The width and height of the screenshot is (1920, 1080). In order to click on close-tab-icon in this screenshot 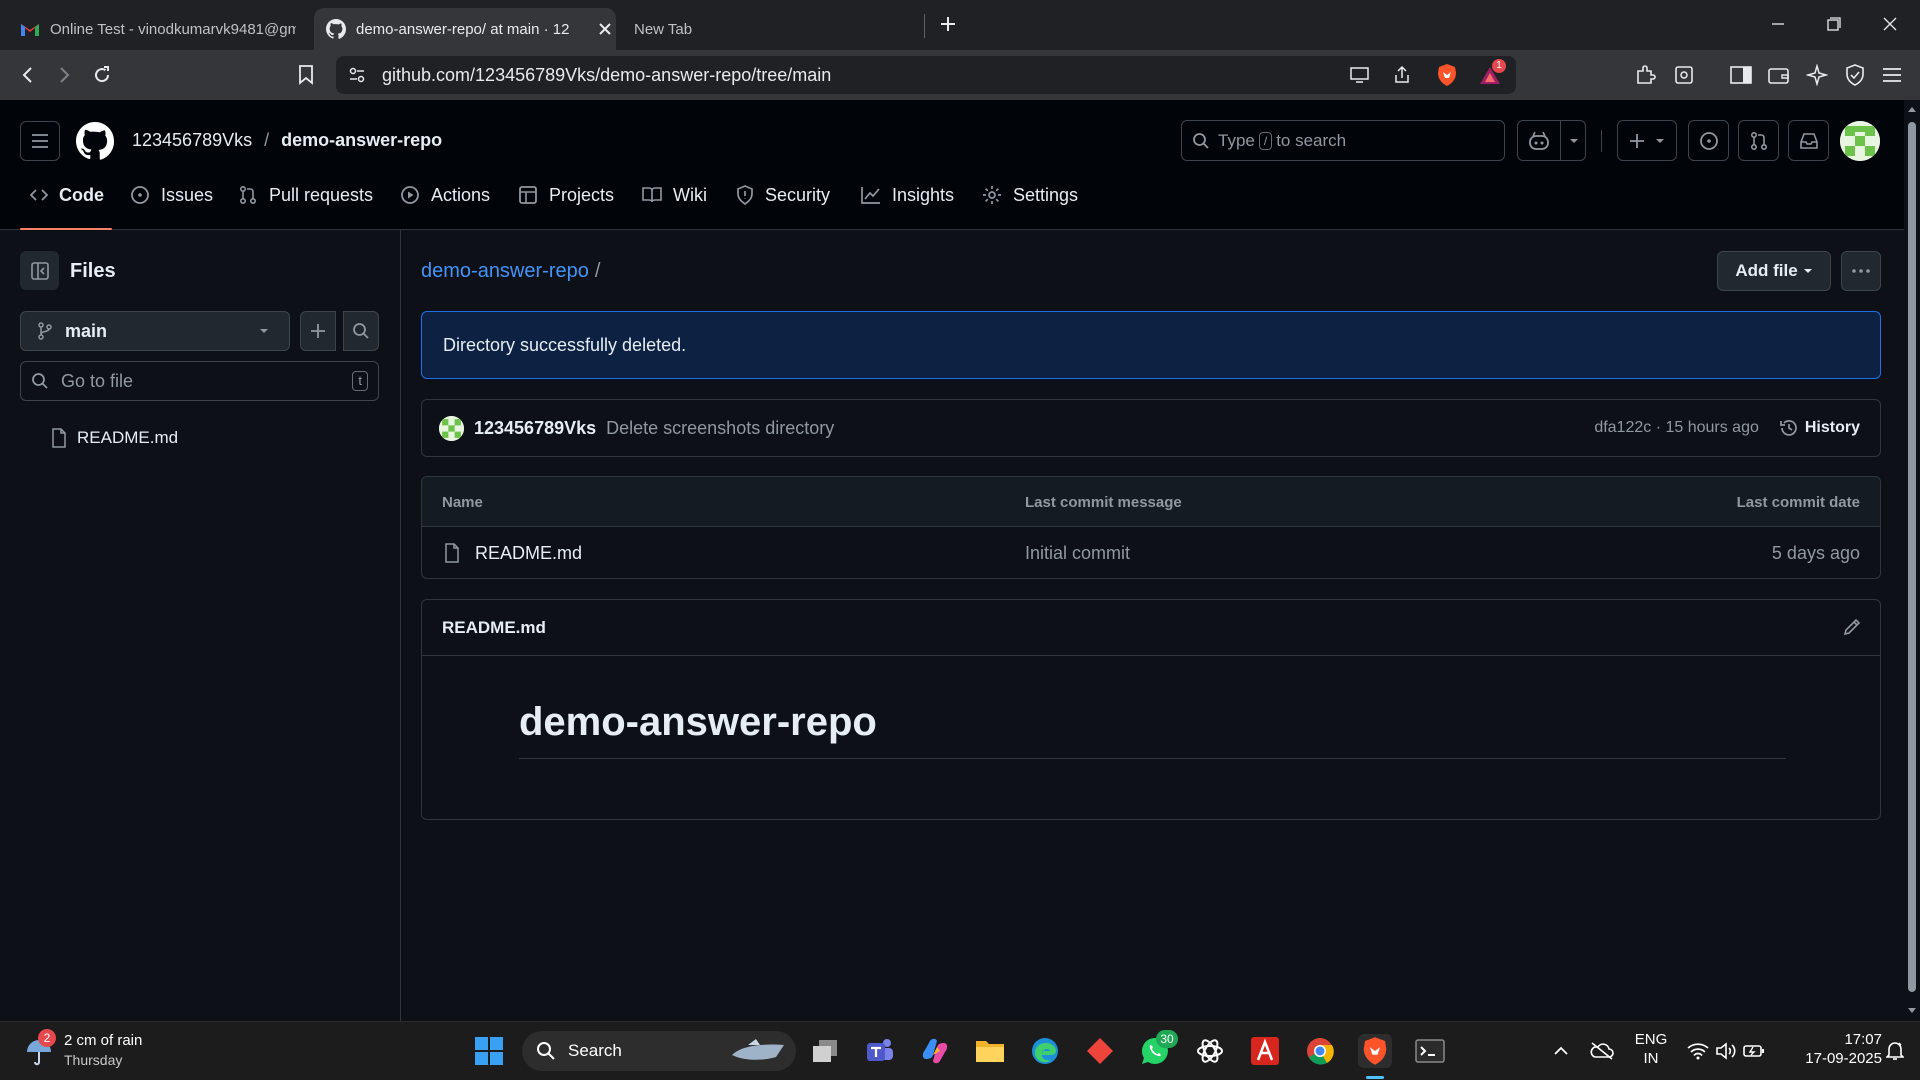, I will do `click(605, 29)`.